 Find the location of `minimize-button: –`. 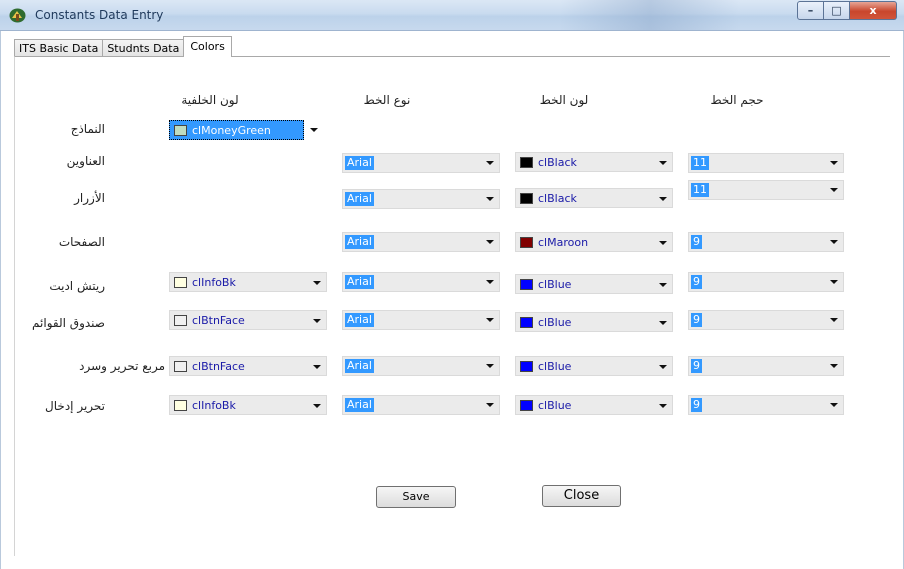

minimize-button: – is located at coordinates (810, 10).